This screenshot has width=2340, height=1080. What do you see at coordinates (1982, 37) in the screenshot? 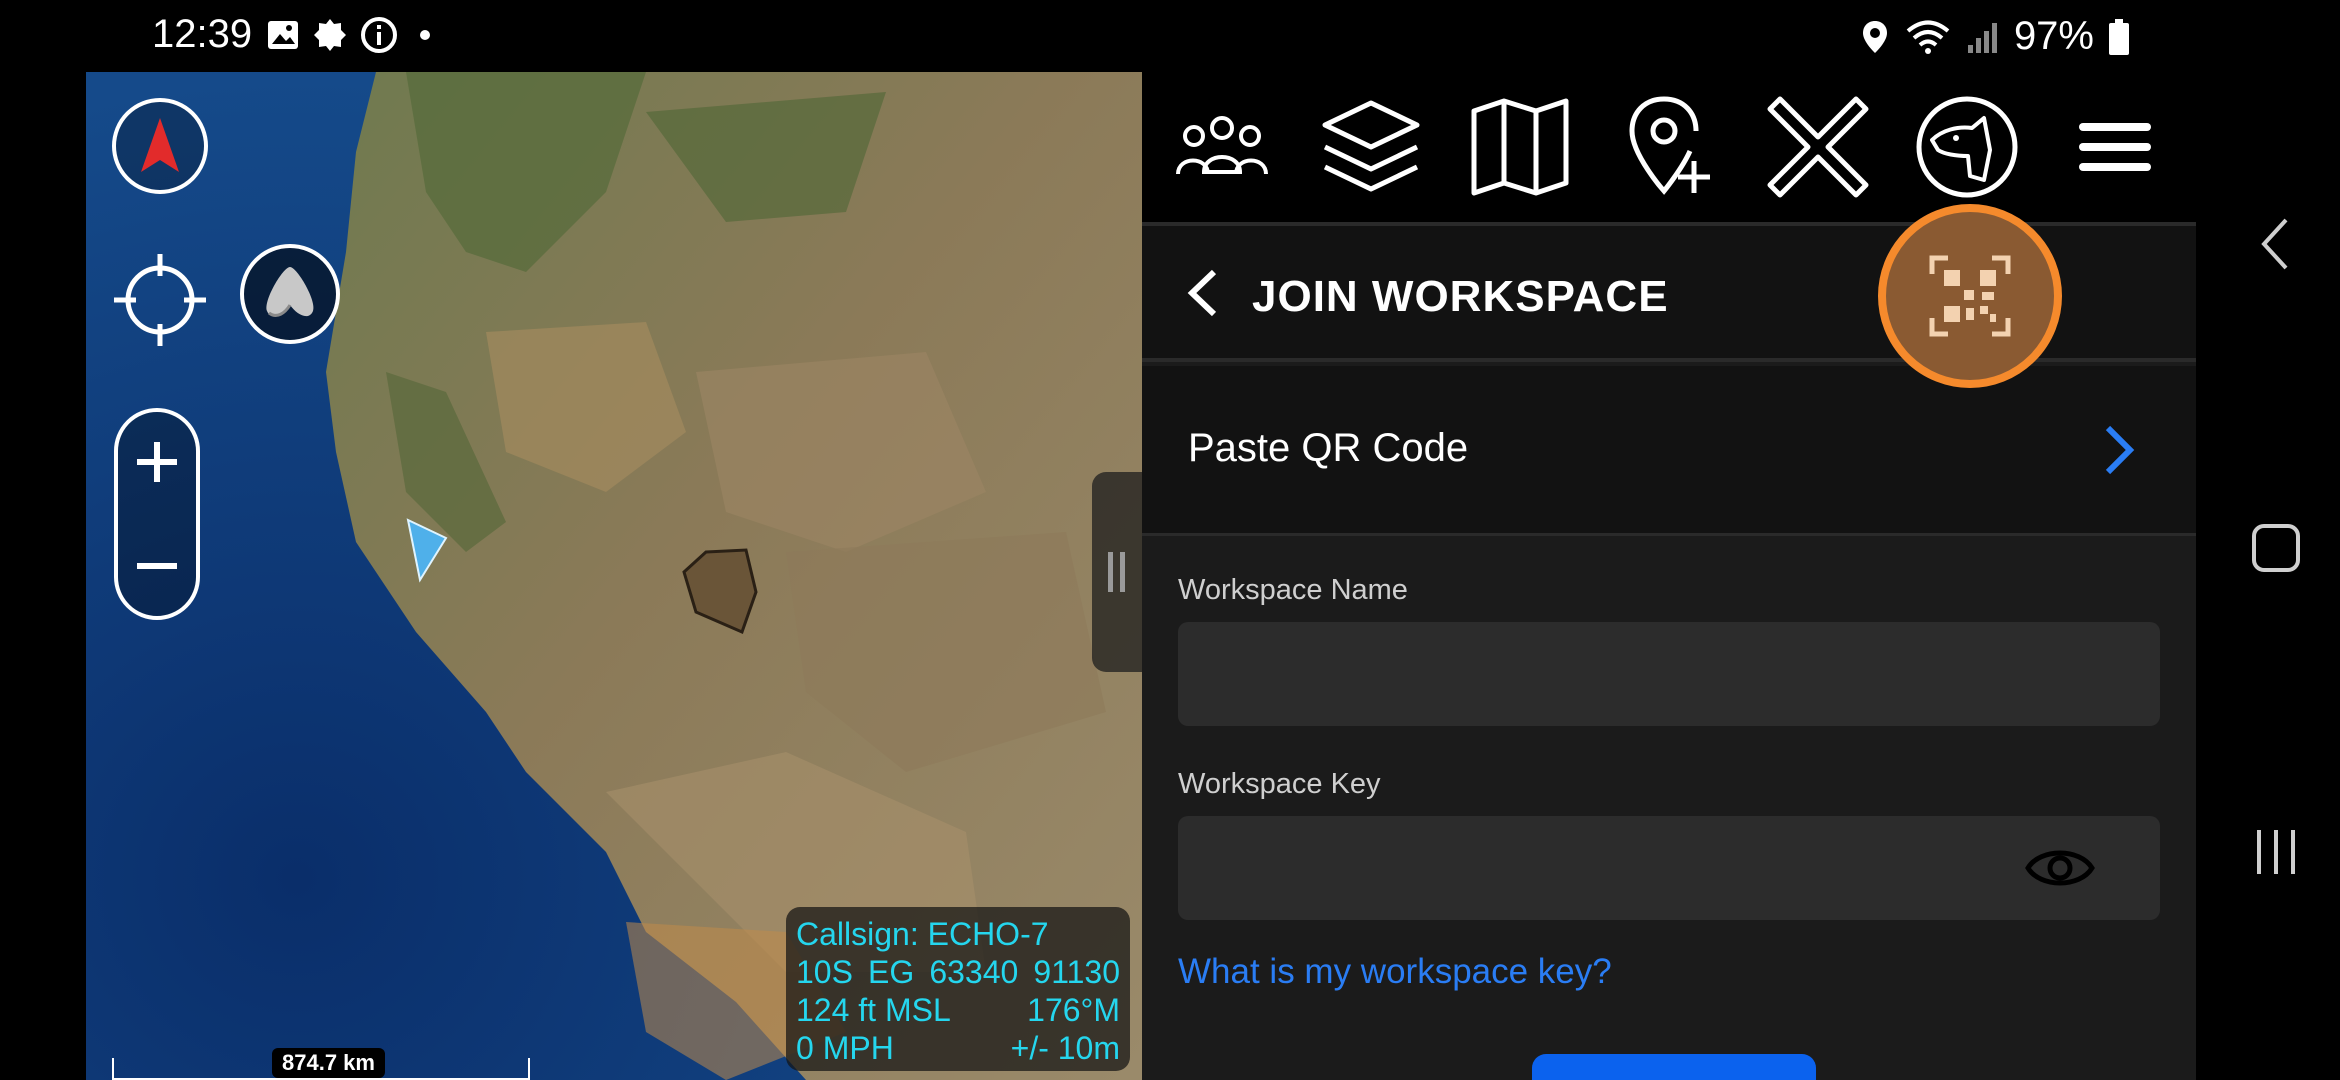
I see `signal-icon` at bounding box center [1982, 37].